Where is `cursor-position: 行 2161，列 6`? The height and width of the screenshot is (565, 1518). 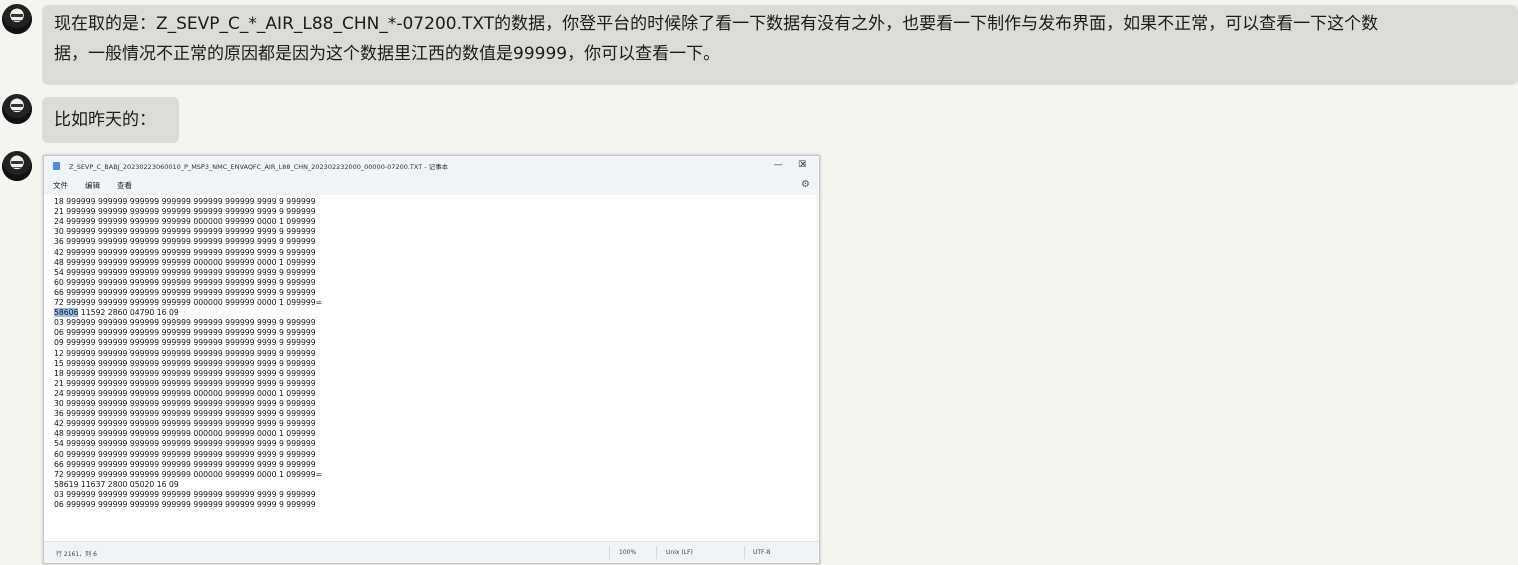
cursor-position: 行 2161，列 6 is located at coordinates (76, 554).